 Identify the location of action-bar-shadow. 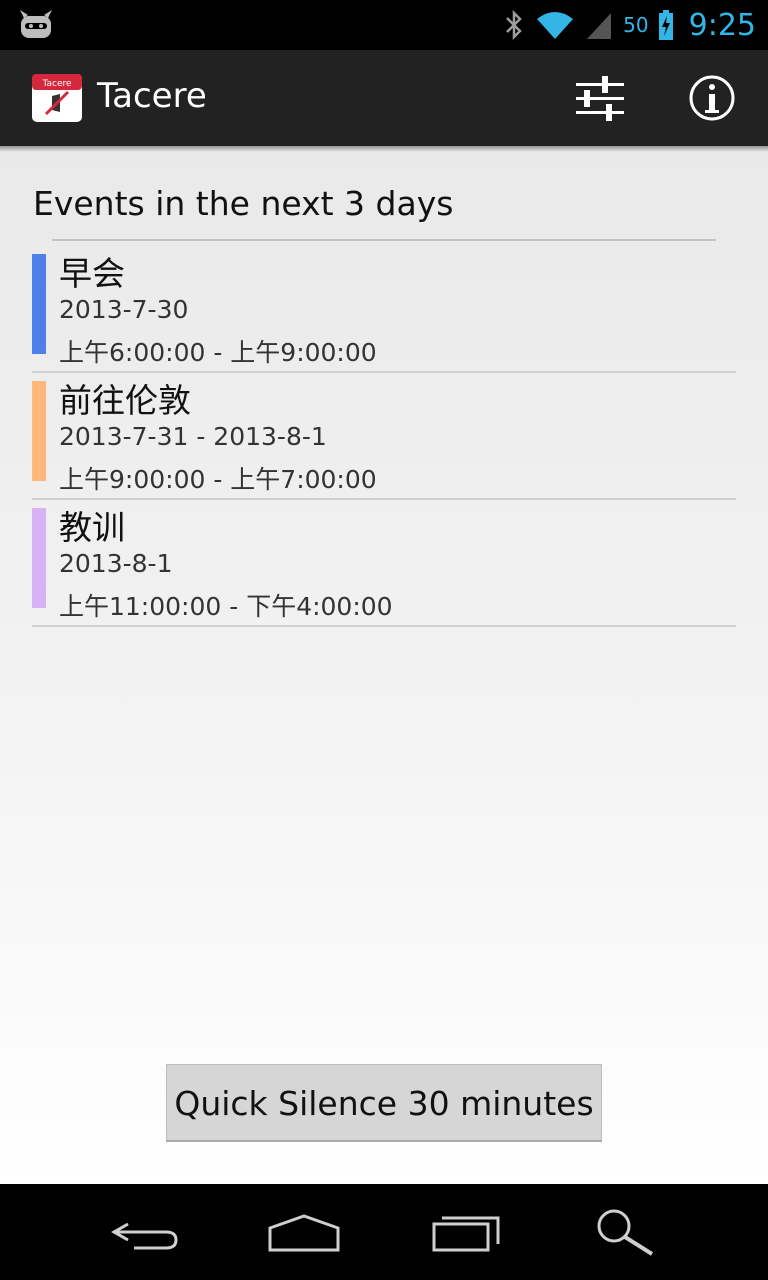
(384, 149).